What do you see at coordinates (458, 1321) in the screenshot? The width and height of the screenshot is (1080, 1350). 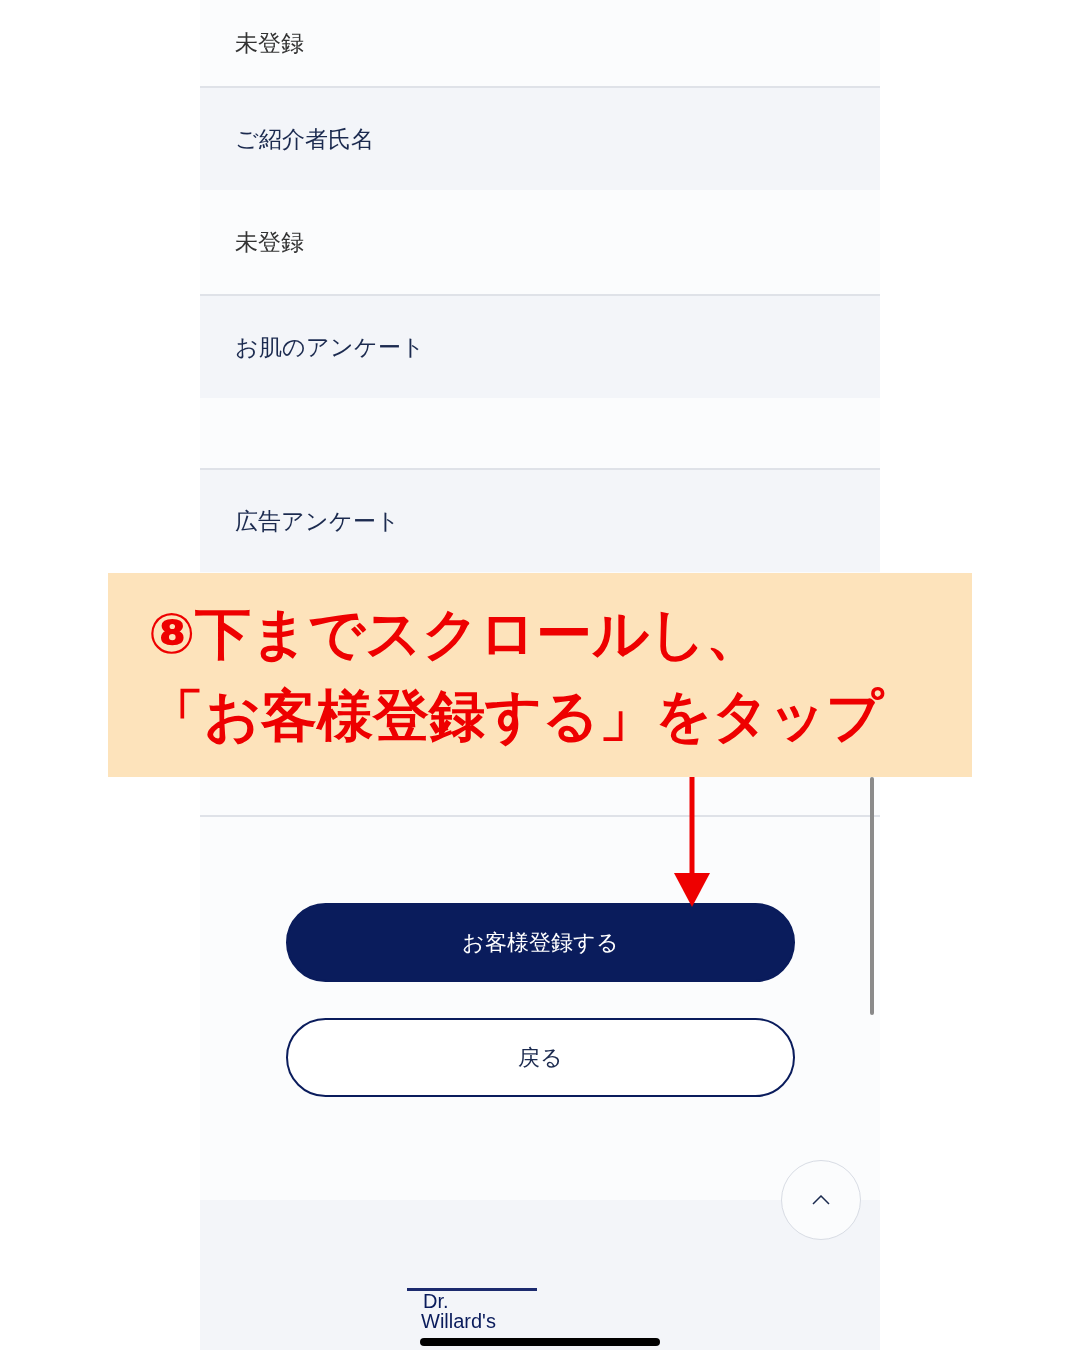 I see `logo-text: Willard's` at bounding box center [458, 1321].